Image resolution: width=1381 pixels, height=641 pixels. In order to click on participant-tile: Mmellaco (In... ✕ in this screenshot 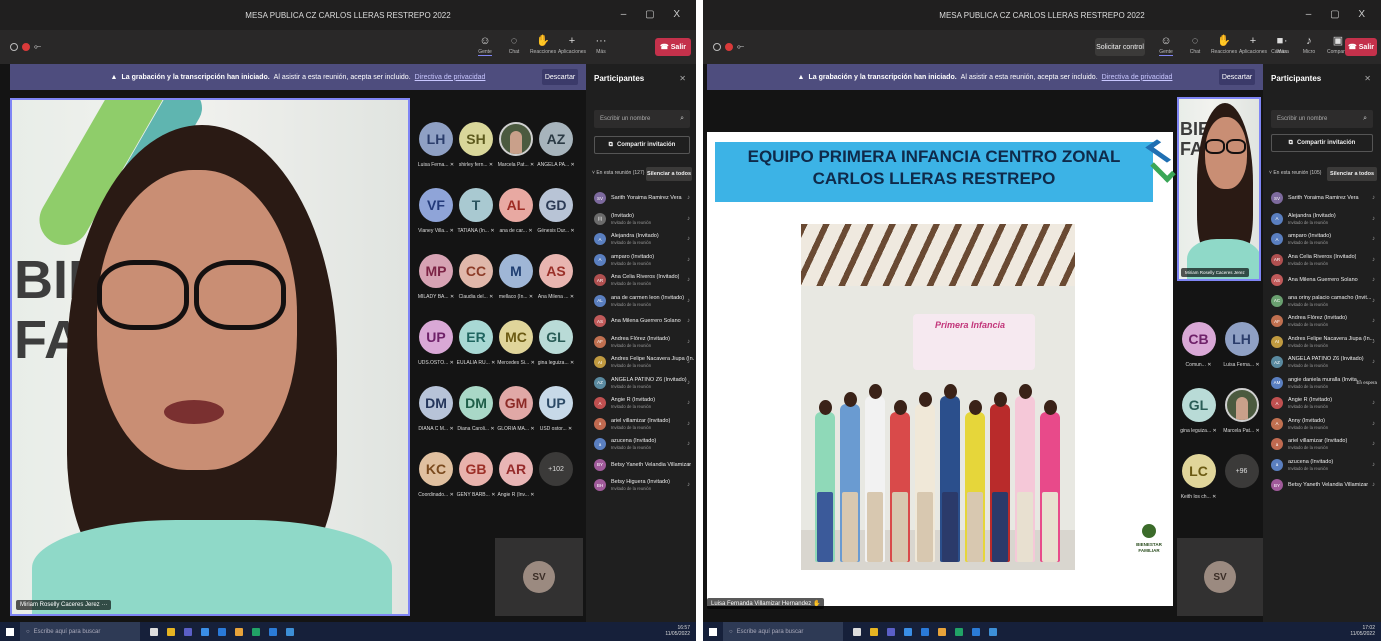, I will do `click(516, 277)`.